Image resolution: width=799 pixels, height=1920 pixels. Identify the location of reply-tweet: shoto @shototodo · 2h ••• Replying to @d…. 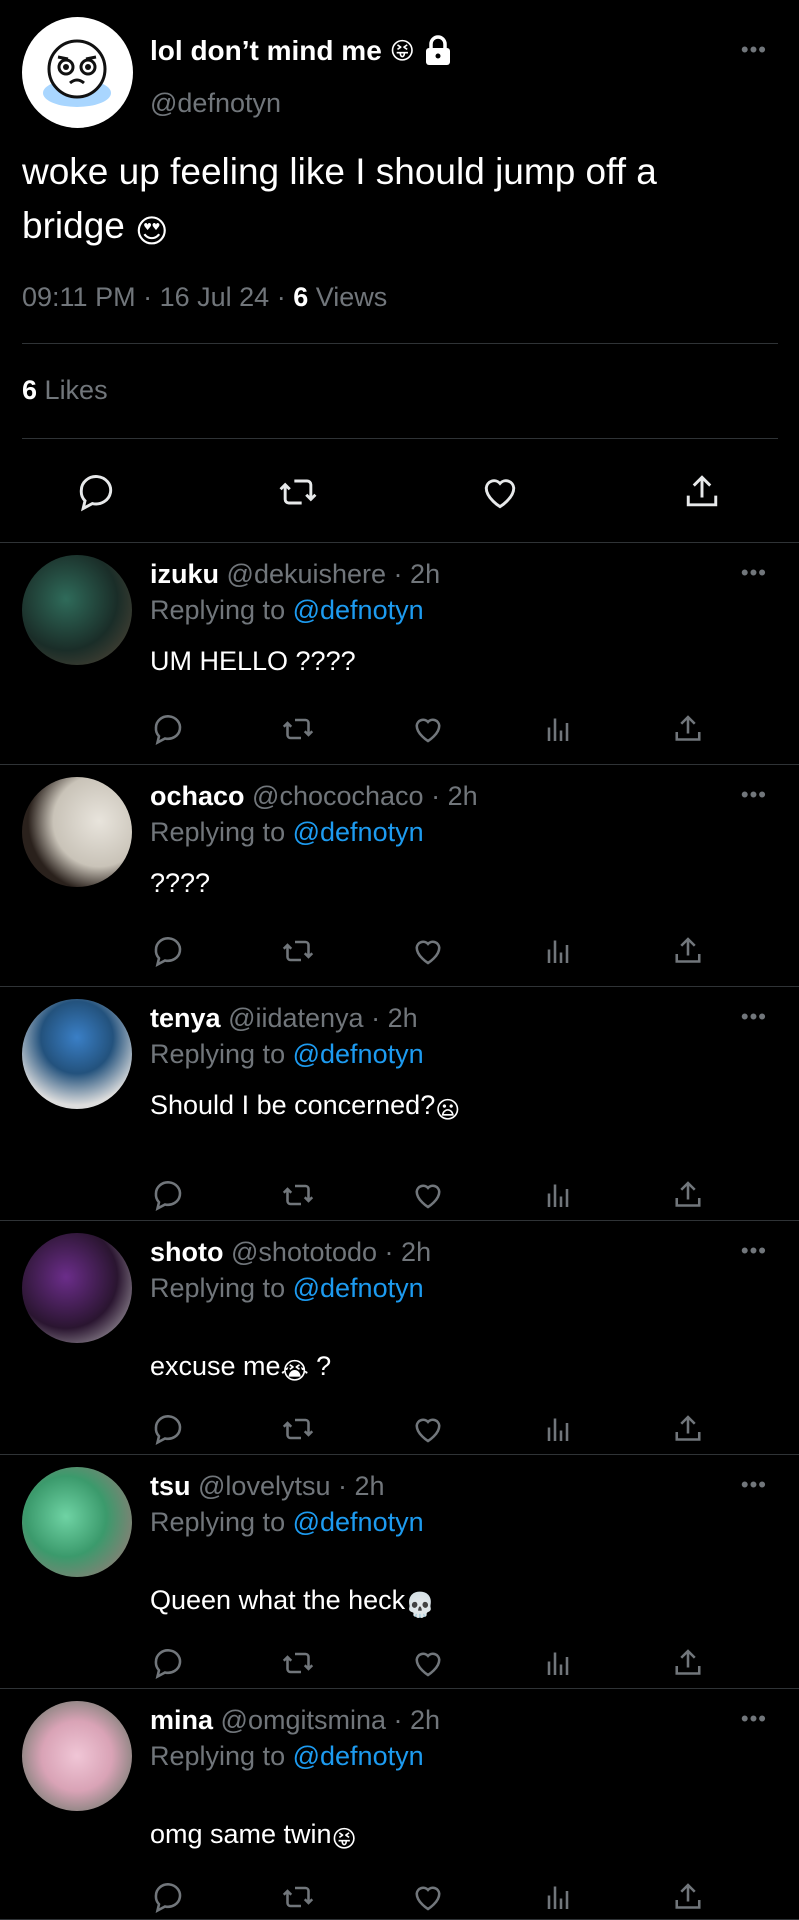
(399, 1338).